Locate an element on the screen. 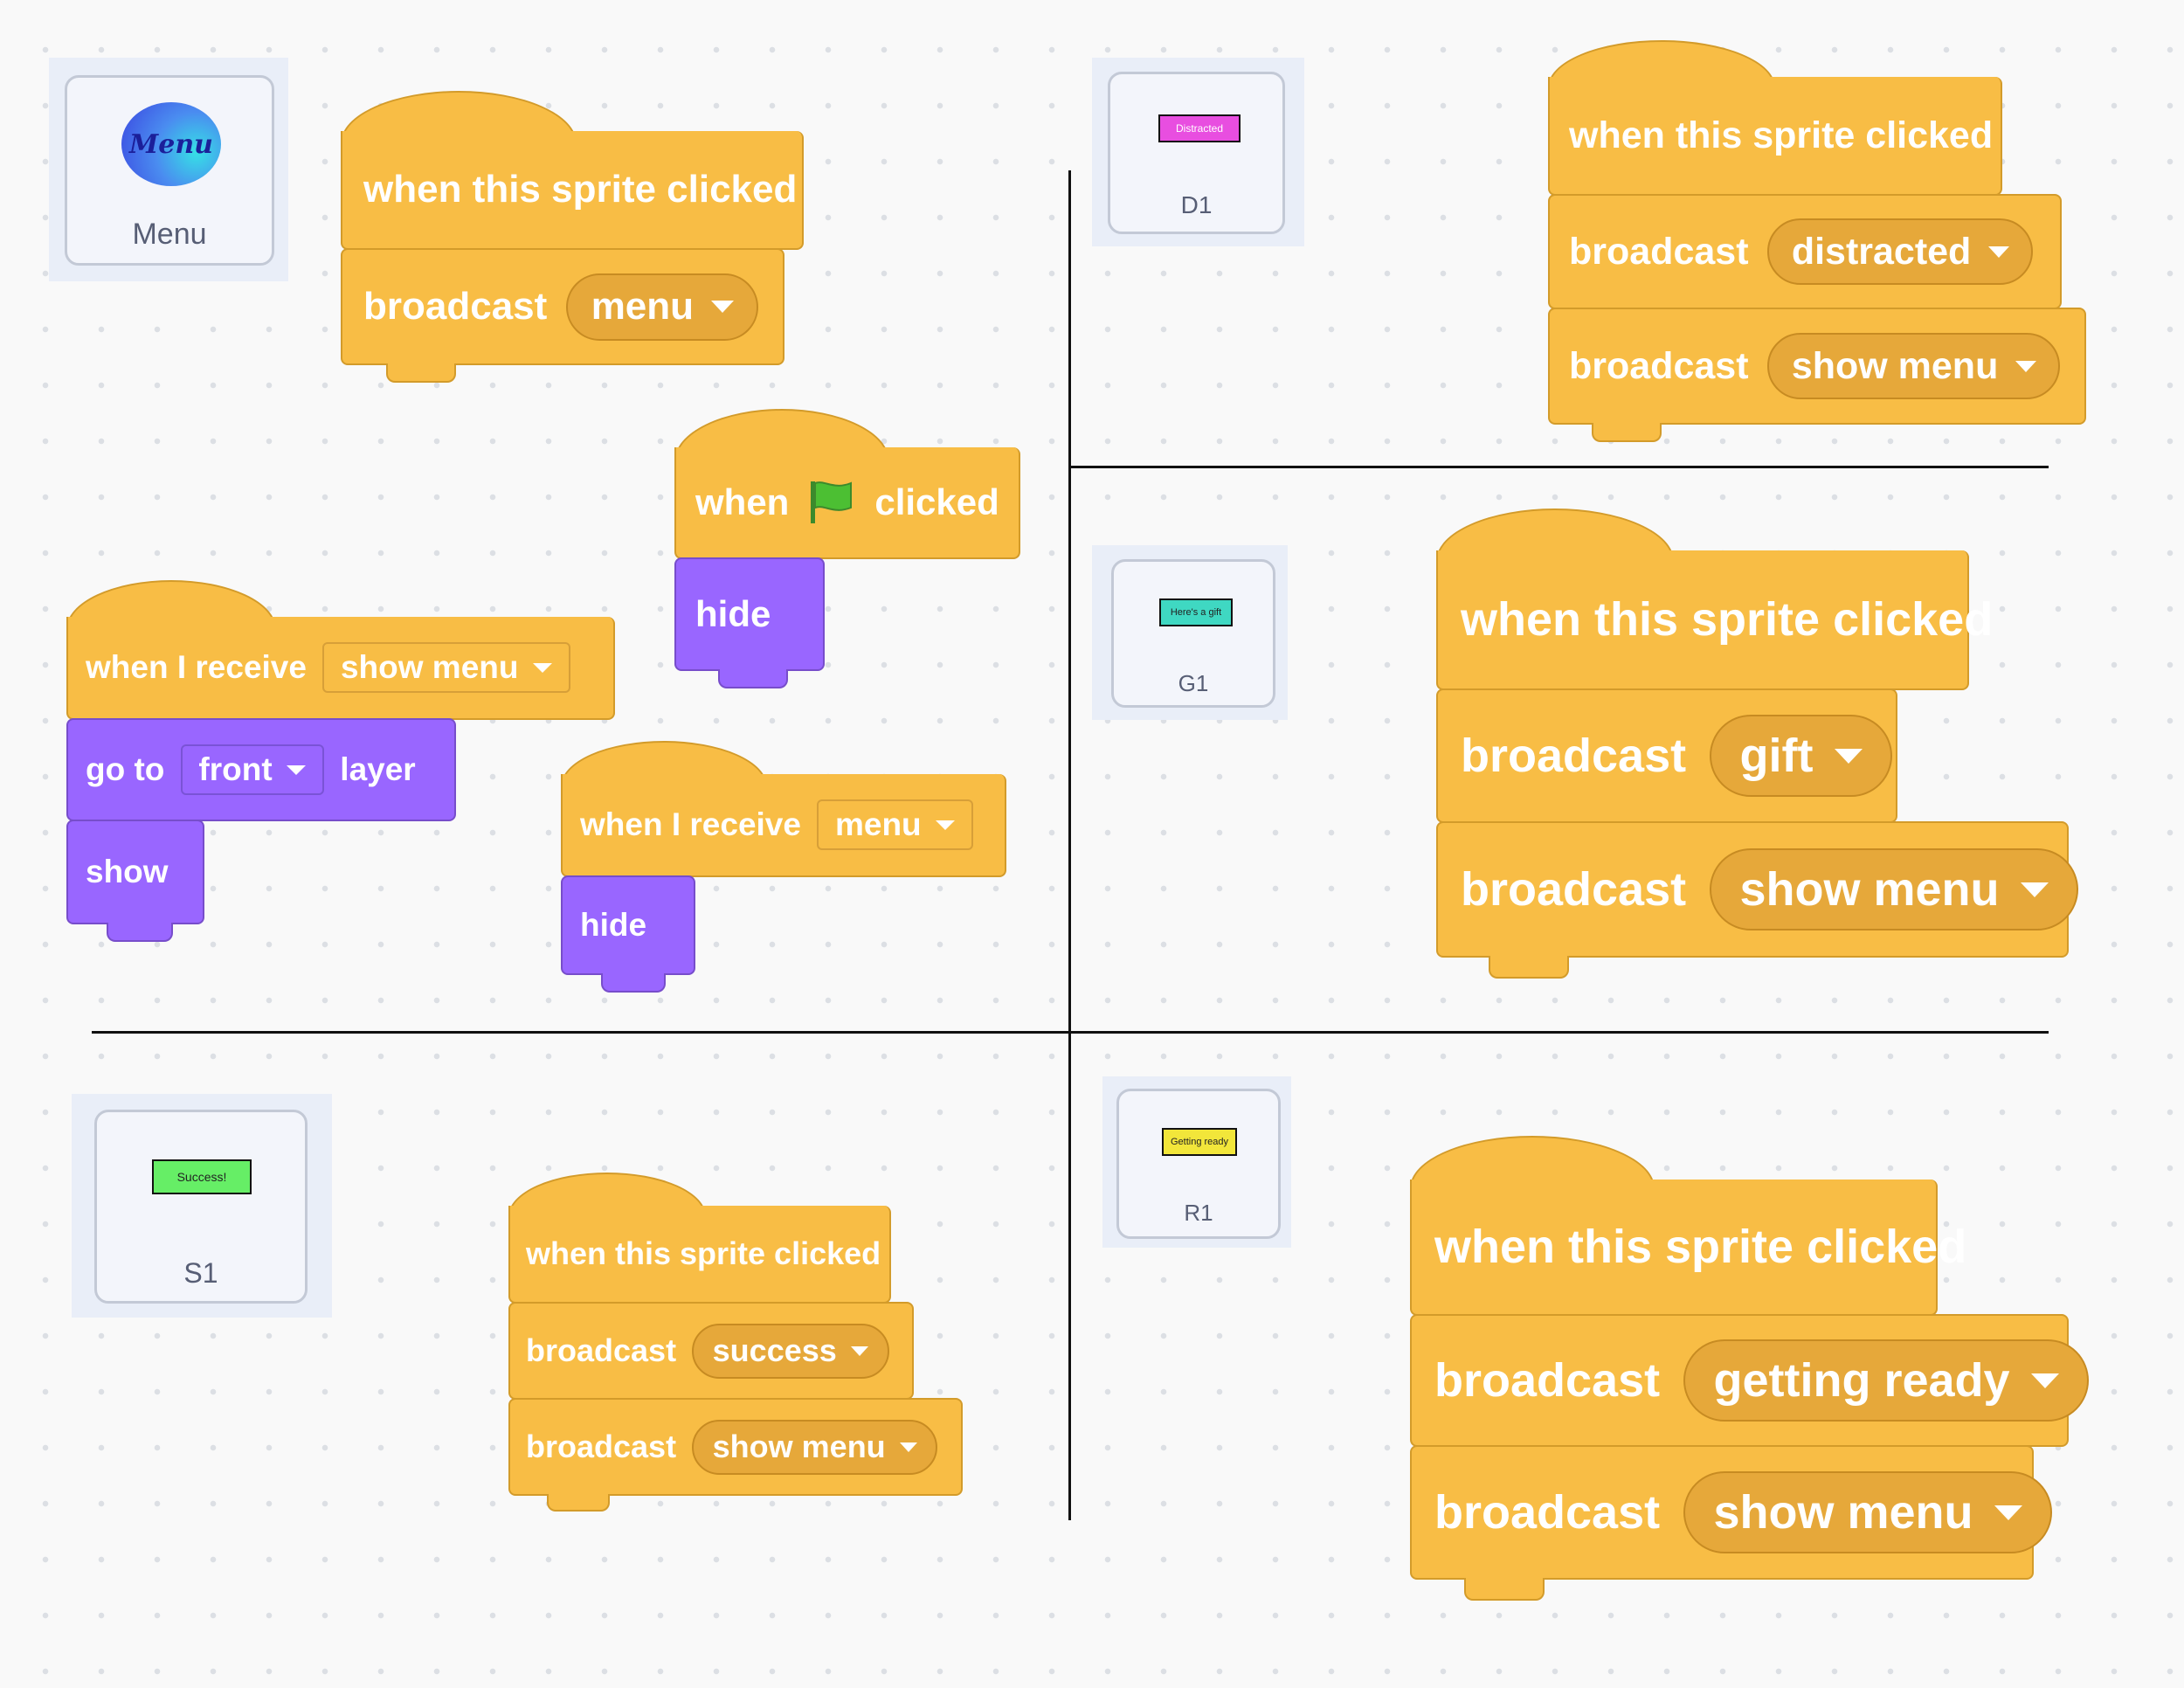 Image resolution: width=2184 pixels, height=1688 pixels. broadcast-message-dropdown: distracted is located at coordinates (1900, 251).